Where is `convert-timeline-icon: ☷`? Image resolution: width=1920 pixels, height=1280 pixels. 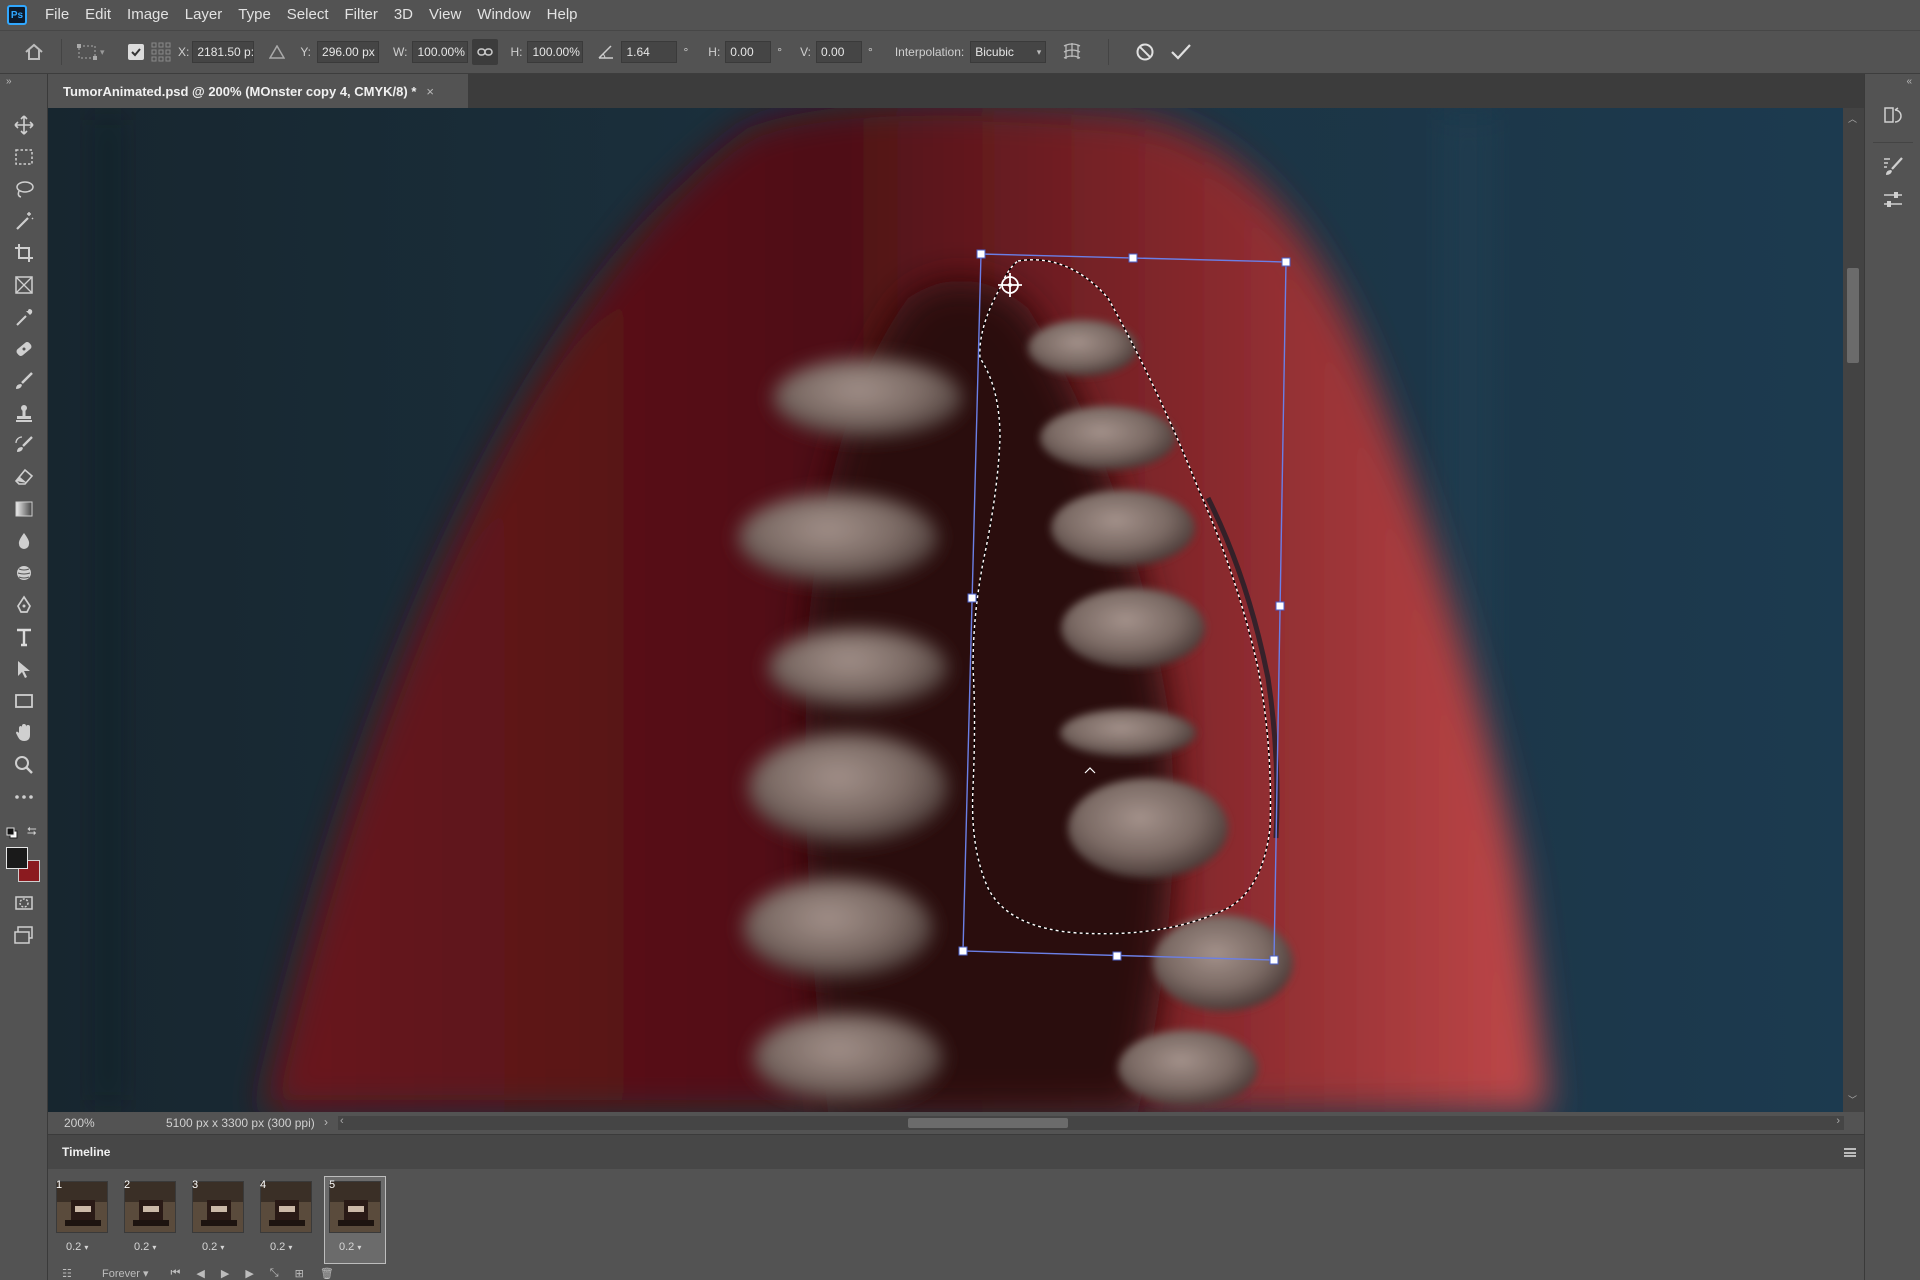 convert-timeline-icon: ☷ is located at coordinates (70, 1273).